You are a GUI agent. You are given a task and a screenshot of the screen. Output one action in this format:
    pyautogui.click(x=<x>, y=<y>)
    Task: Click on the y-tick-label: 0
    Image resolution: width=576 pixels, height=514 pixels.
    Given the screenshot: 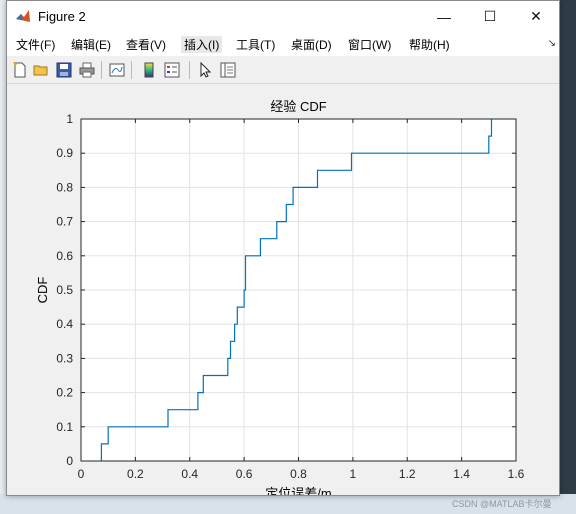 What is the action you would take?
    pyautogui.click(x=69, y=461)
    